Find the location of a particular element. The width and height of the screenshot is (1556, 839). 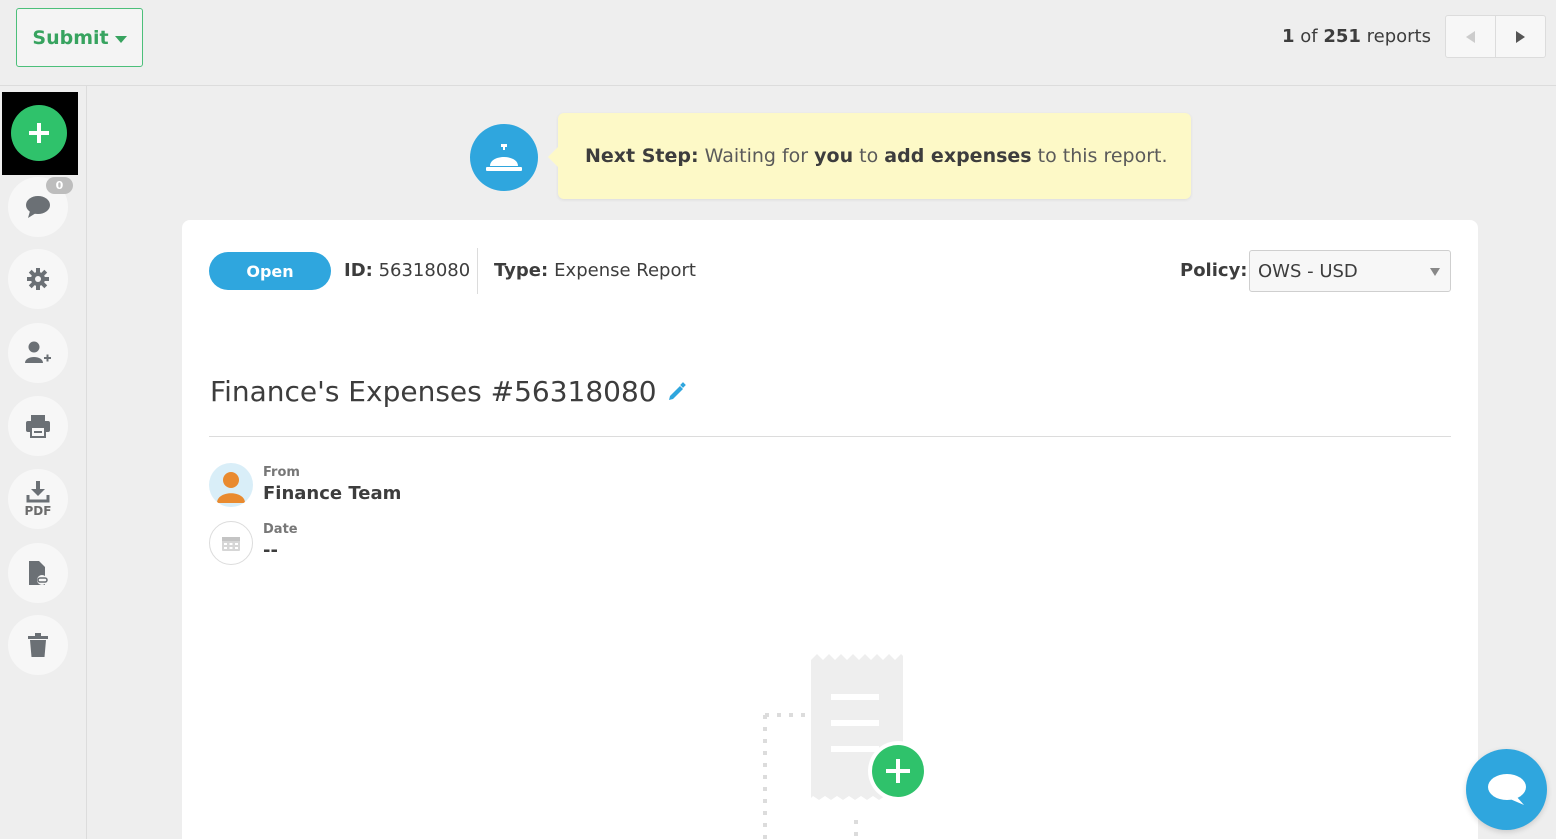

report-count-suffix: reports is located at coordinates (1395, 36).